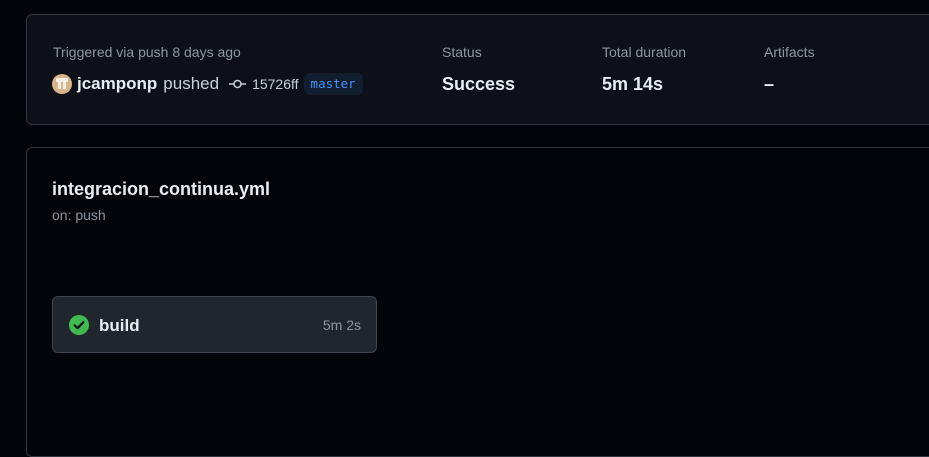 Image resolution: width=929 pixels, height=457 pixels. What do you see at coordinates (79, 215) in the screenshot?
I see `workflow-trigger: on: push` at bounding box center [79, 215].